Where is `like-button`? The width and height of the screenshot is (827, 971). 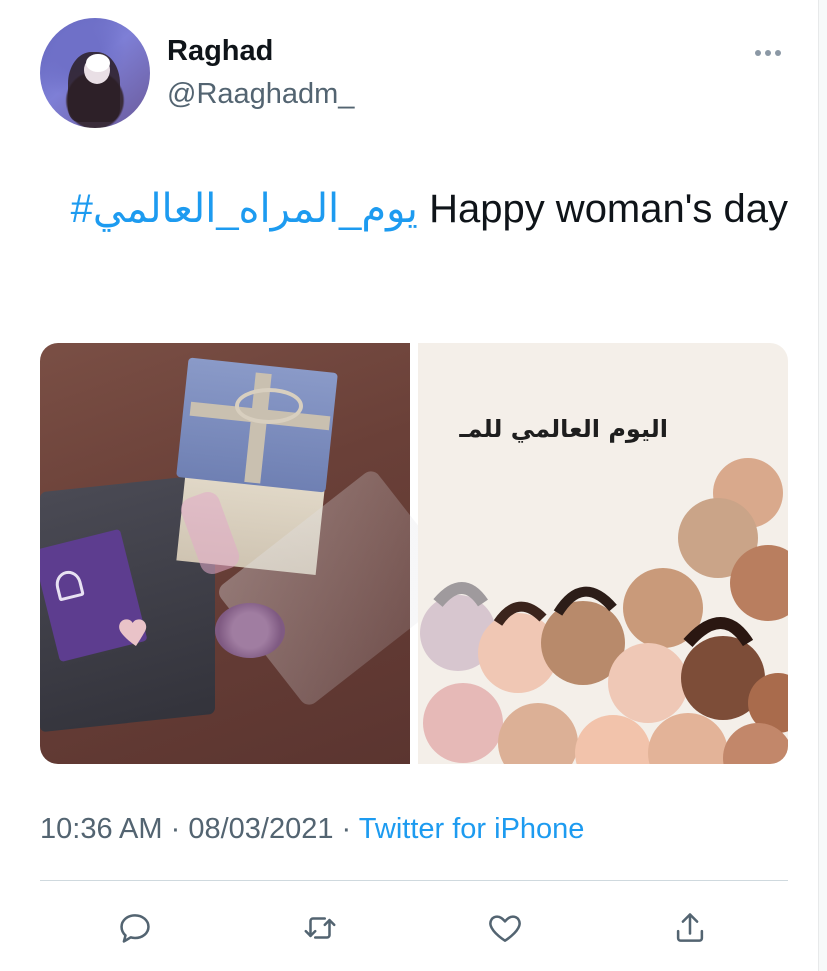
like-button is located at coordinates (505, 928).